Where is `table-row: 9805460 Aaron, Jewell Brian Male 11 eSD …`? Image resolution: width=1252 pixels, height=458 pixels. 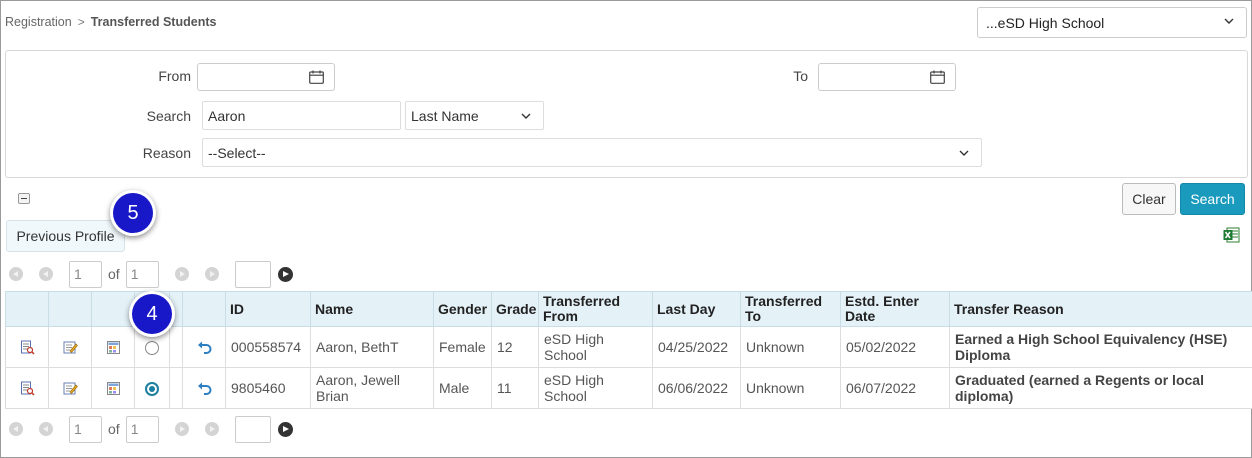 table-row: 9805460 Aaron, Jewell Brian Male 11 eSD … is located at coordinates (628, 388).